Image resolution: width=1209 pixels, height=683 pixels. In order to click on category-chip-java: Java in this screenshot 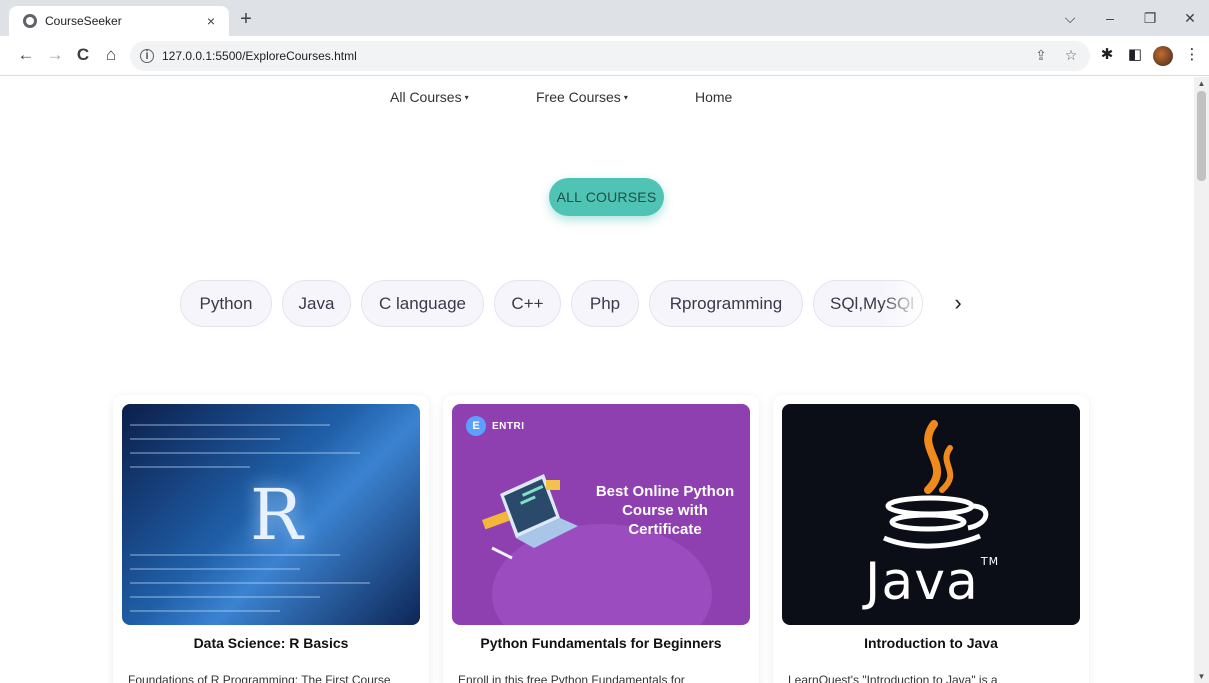, I will do `click(316, 303)`.